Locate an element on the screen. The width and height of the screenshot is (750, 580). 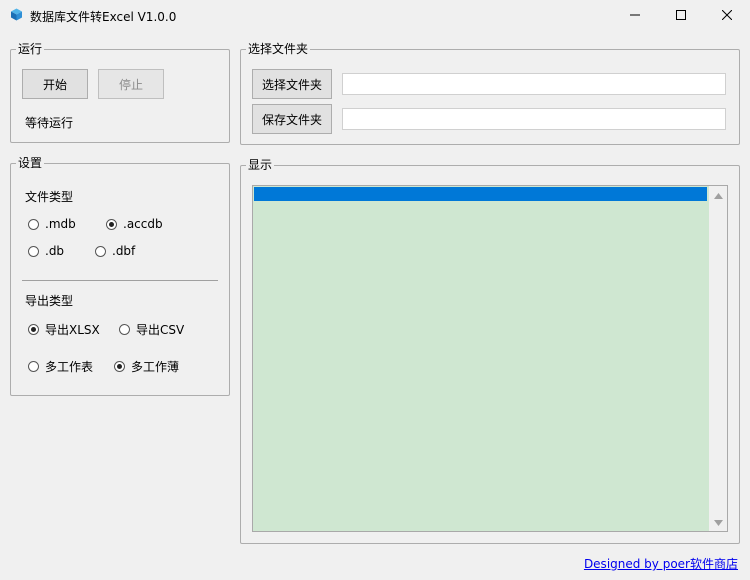
scroll-down-arrow-icon is located at coordinates (718, 522).